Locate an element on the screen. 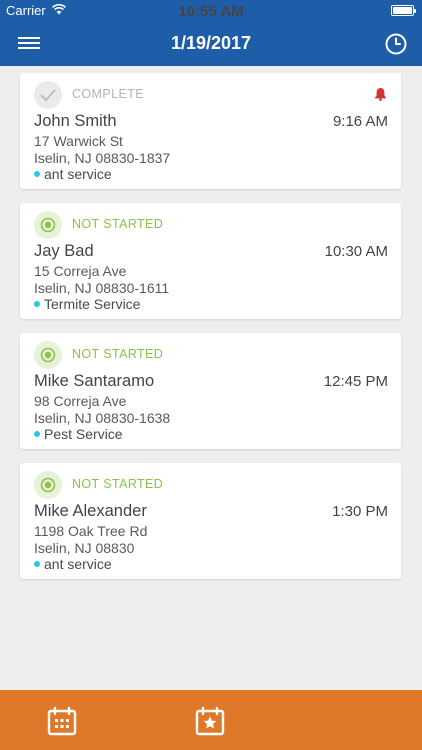 The width and height of the screenshot is (422, 750). calendar-icon is located at coordinates (62, 721).